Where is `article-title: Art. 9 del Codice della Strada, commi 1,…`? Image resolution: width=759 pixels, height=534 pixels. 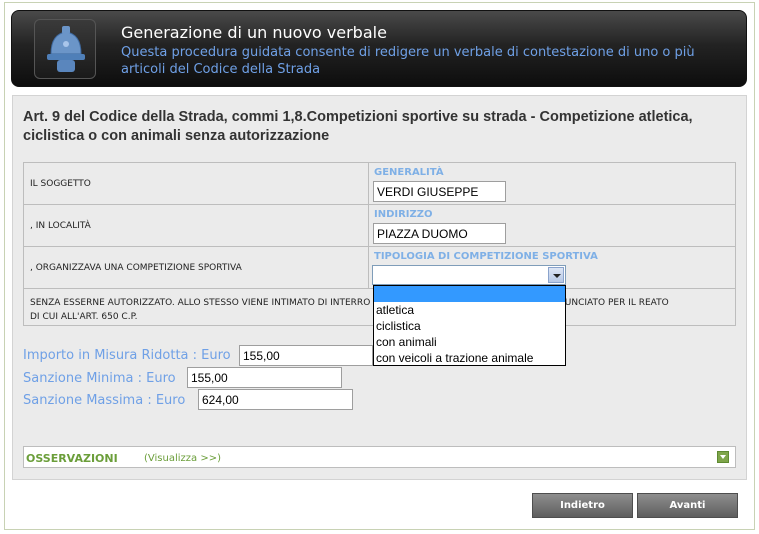
article-title: Art. 9 del Codice della Strada, commi 1,… is located at coordinates (358, 126).